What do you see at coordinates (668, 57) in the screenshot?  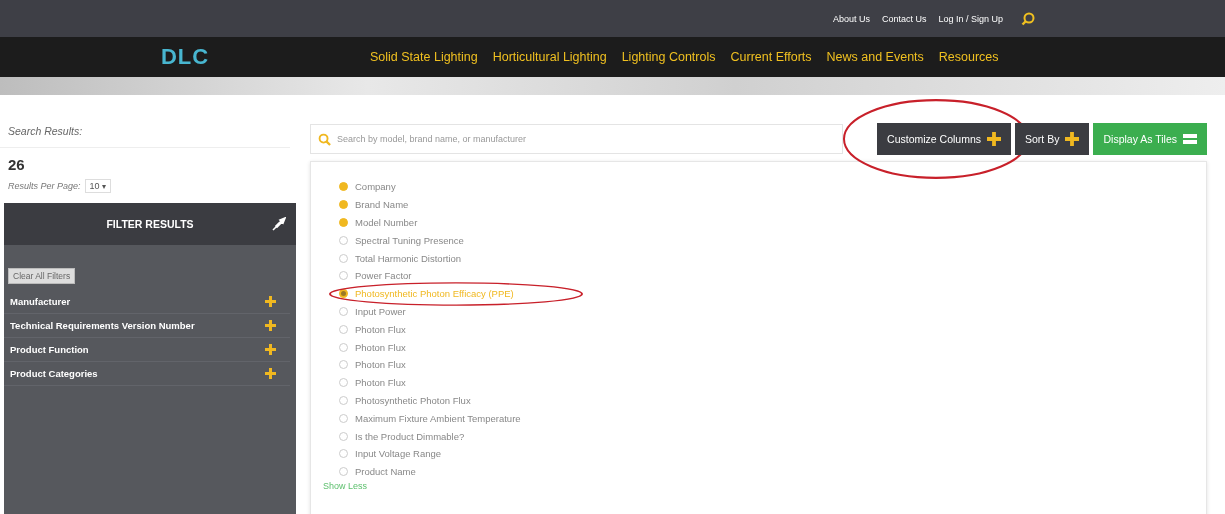 I see `nav-link: Lighting Controls` at bounding box center [668, 57].